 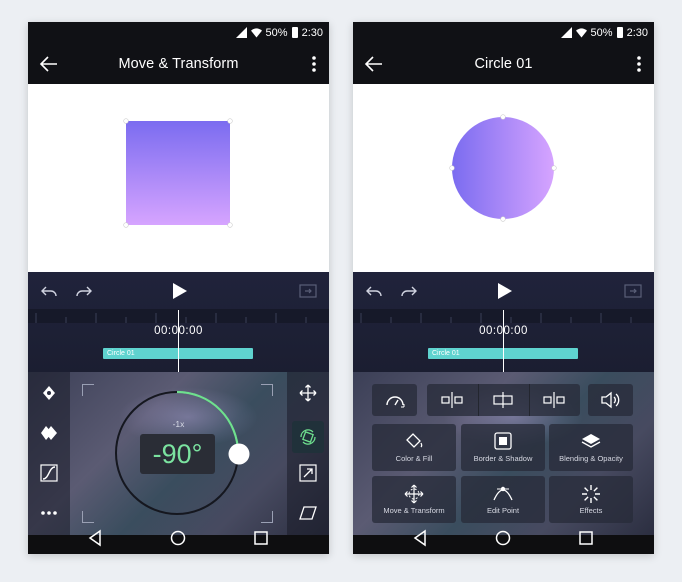 I want to click on tool-border-shadow: Border & Shadow, so click(x=503, y=447).